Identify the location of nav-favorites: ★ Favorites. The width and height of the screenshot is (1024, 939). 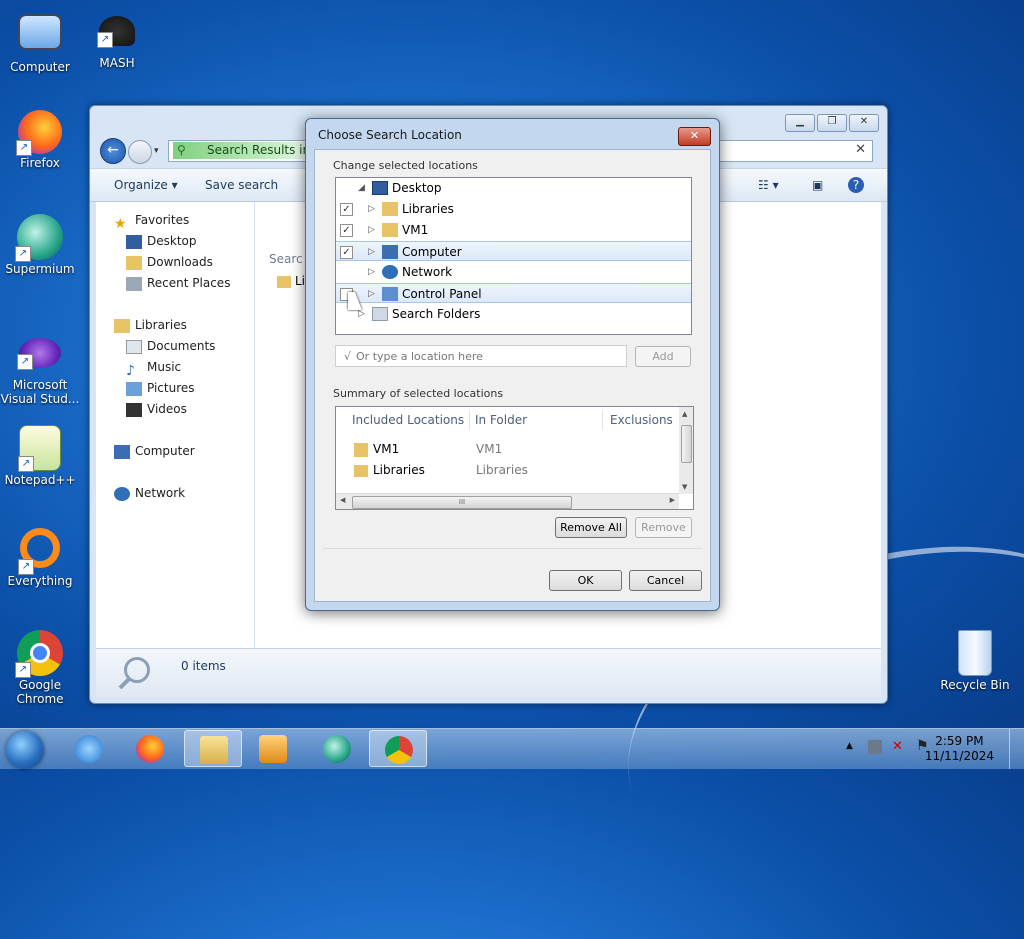
(151, 221).